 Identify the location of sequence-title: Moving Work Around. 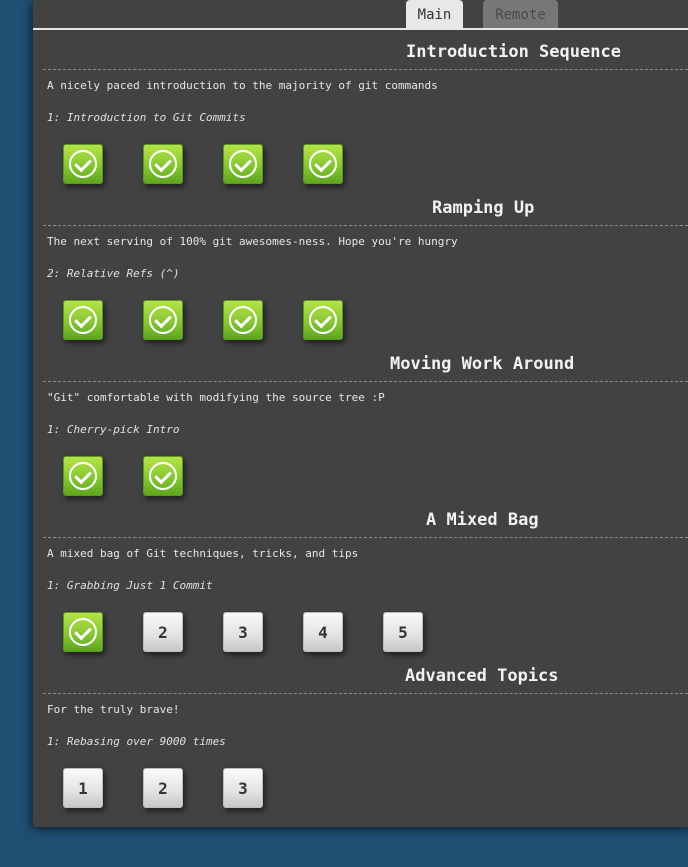
(482, 364).